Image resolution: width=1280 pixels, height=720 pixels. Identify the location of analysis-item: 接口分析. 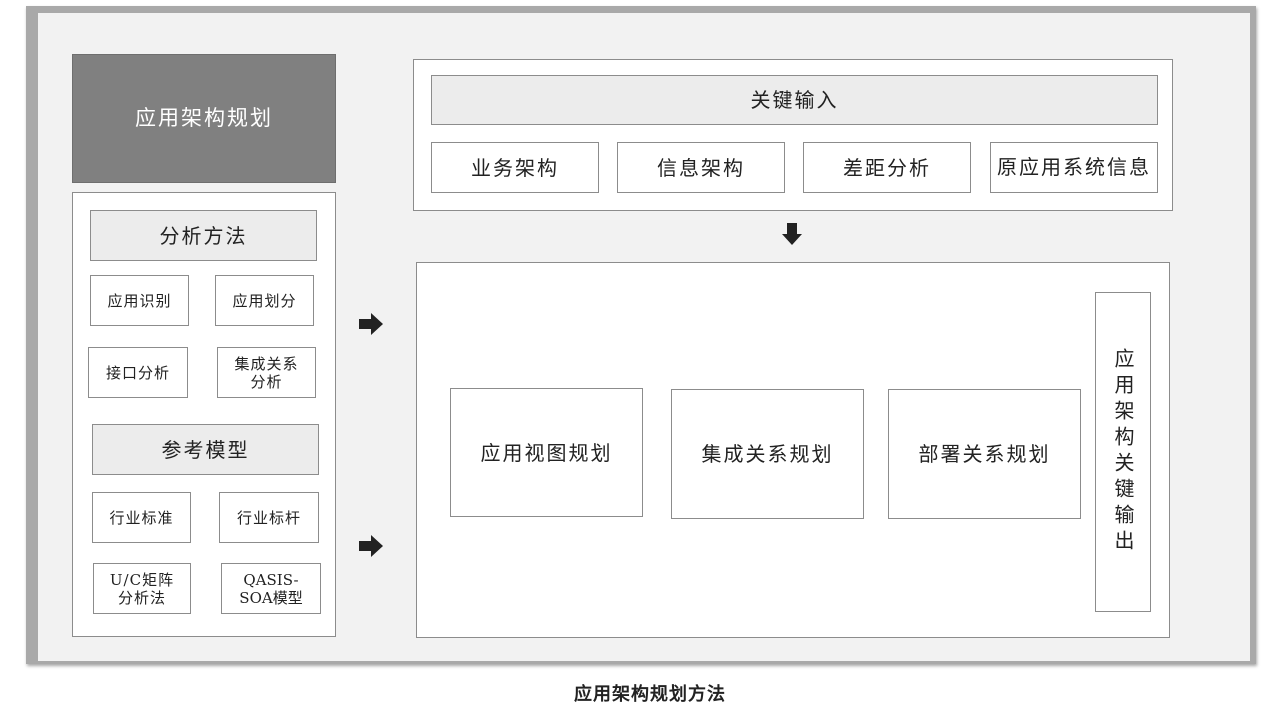
(138, 372).